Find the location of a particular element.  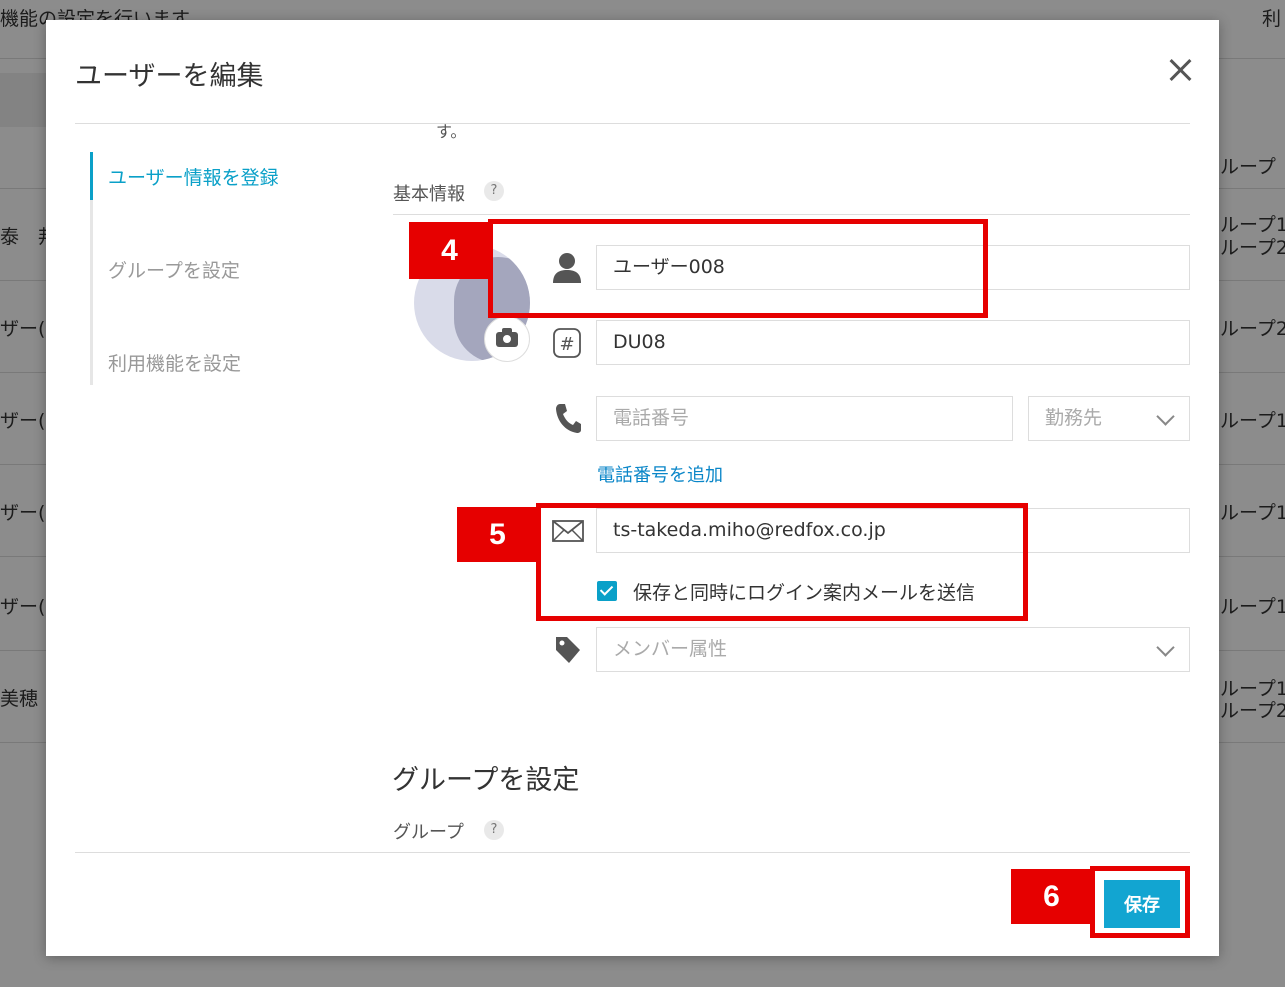

group-section-heading: グループを設定 is located at coordinates (486, 780).